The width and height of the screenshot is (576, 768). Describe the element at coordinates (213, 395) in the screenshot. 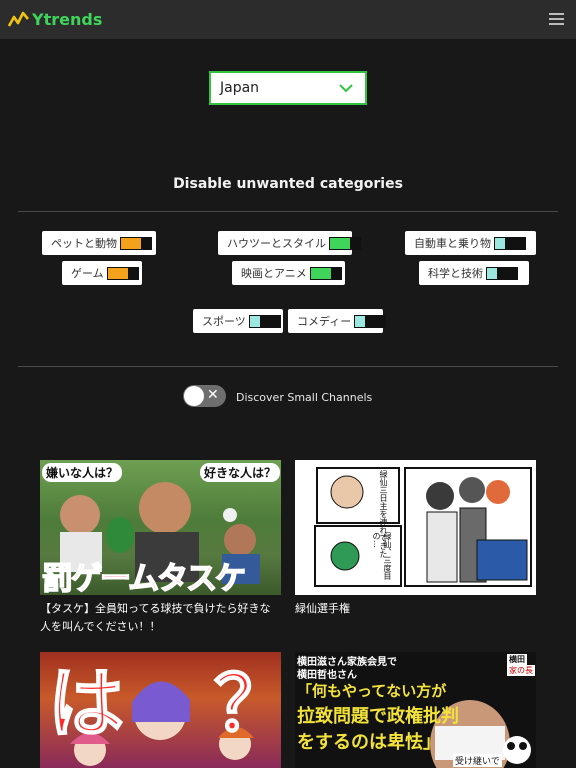

I see `close-icon: ✕` at that location.